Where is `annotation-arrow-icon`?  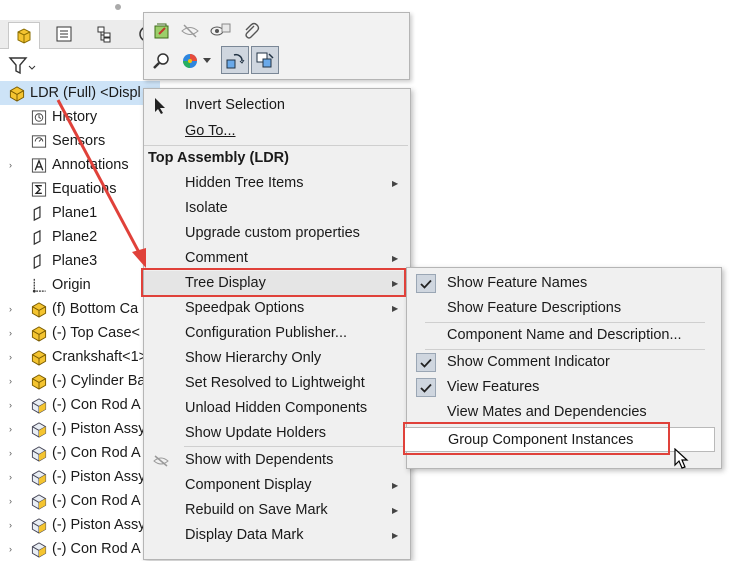 annotation-arrow-icon is located at coordinates (101, 183).